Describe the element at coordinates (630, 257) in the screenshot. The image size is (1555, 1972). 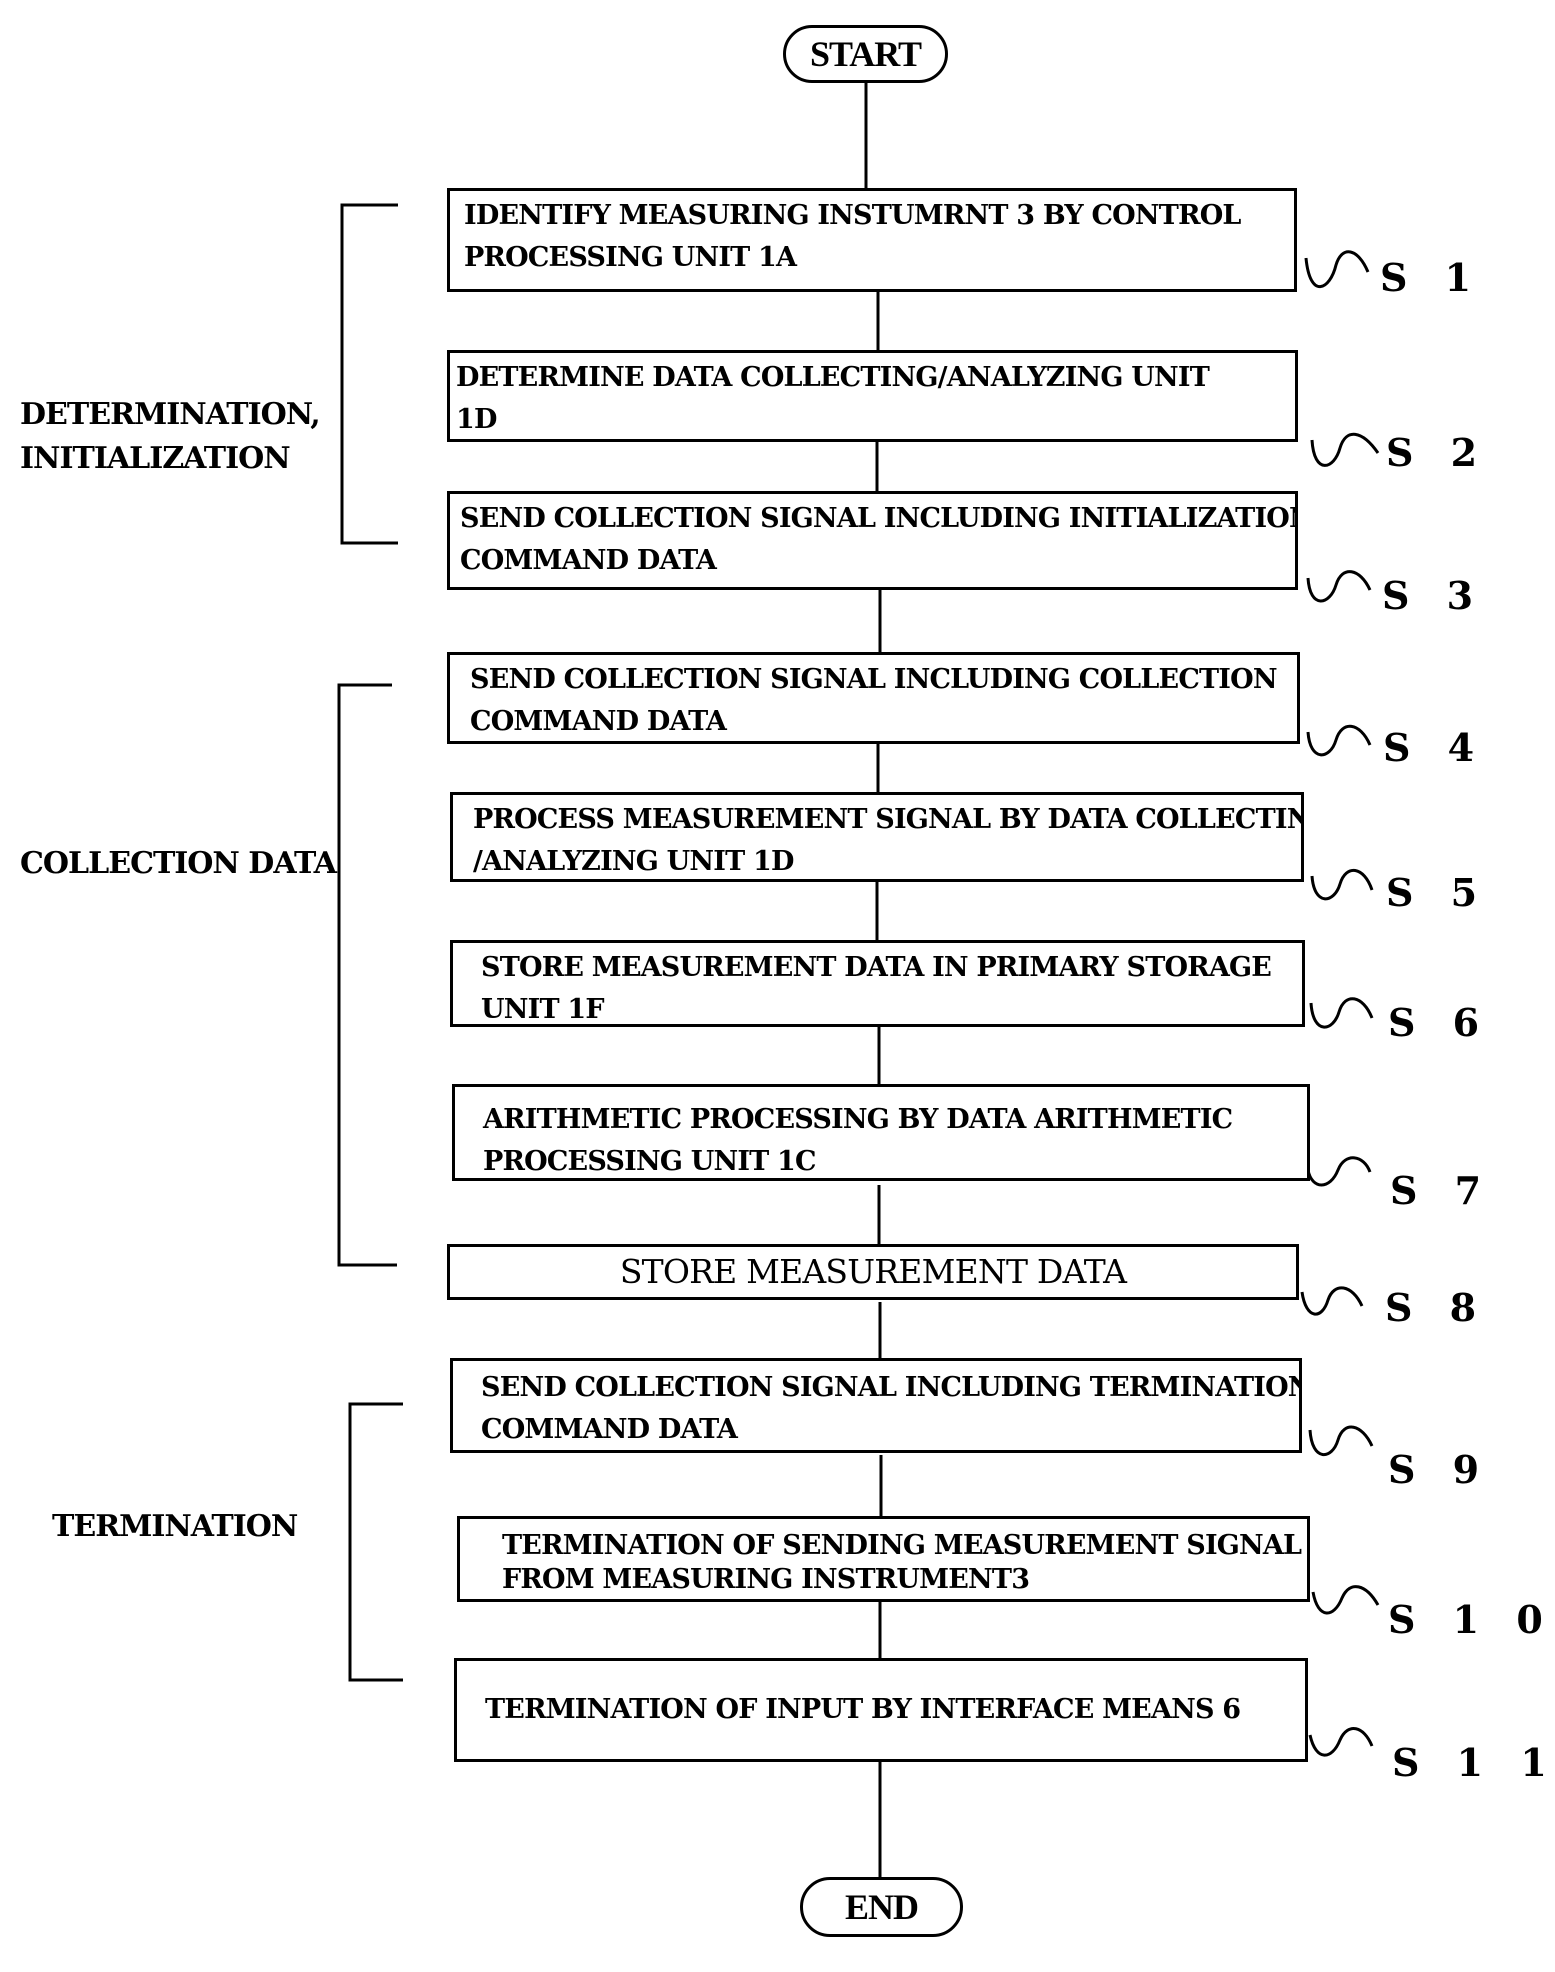
I see `process-text: PROCESSING UNIT 1A` at that location.